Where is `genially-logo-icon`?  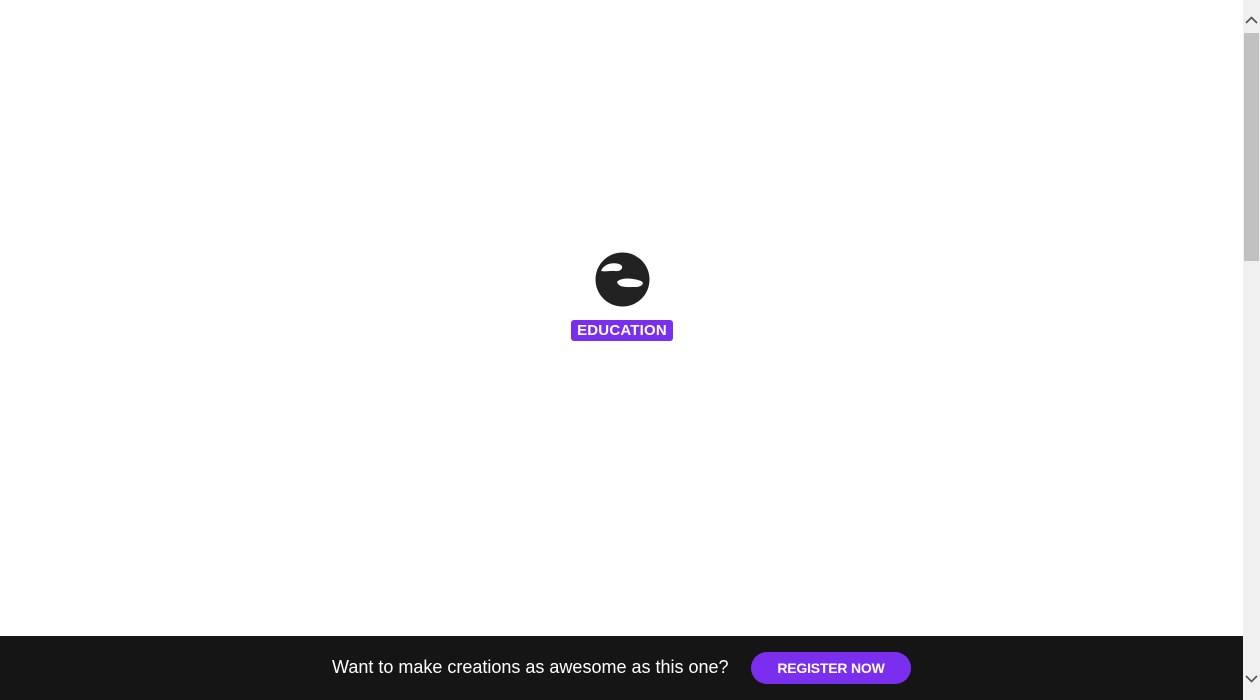
genially-logo-icon is located at coordinates (622, 279).